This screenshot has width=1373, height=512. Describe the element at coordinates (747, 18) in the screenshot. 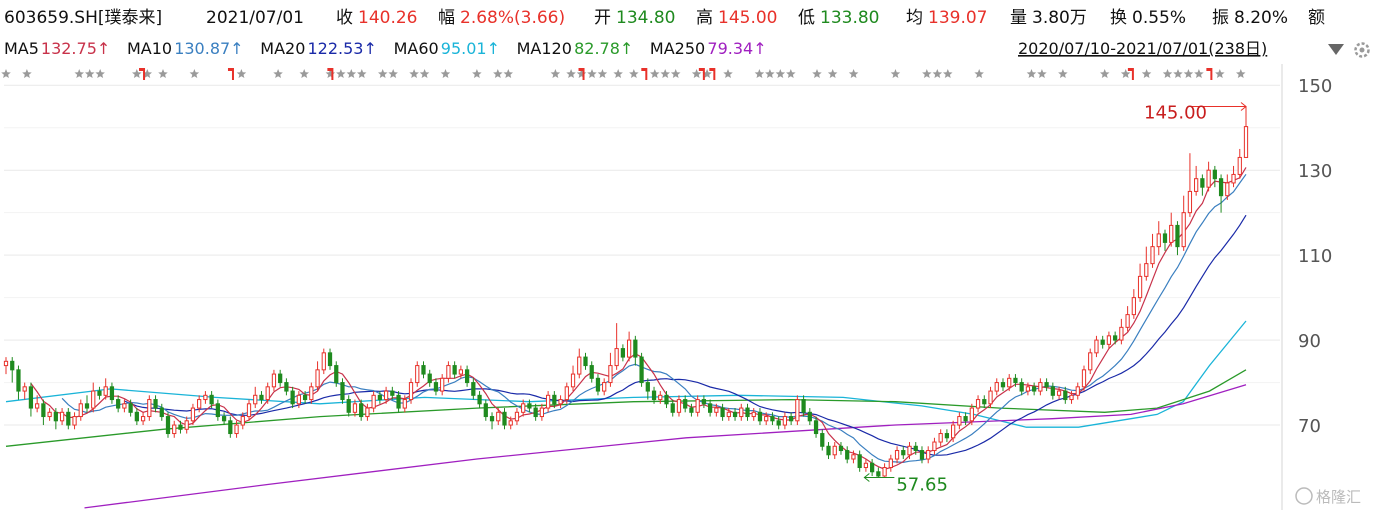

I see `high-value: 145.00` at that location.